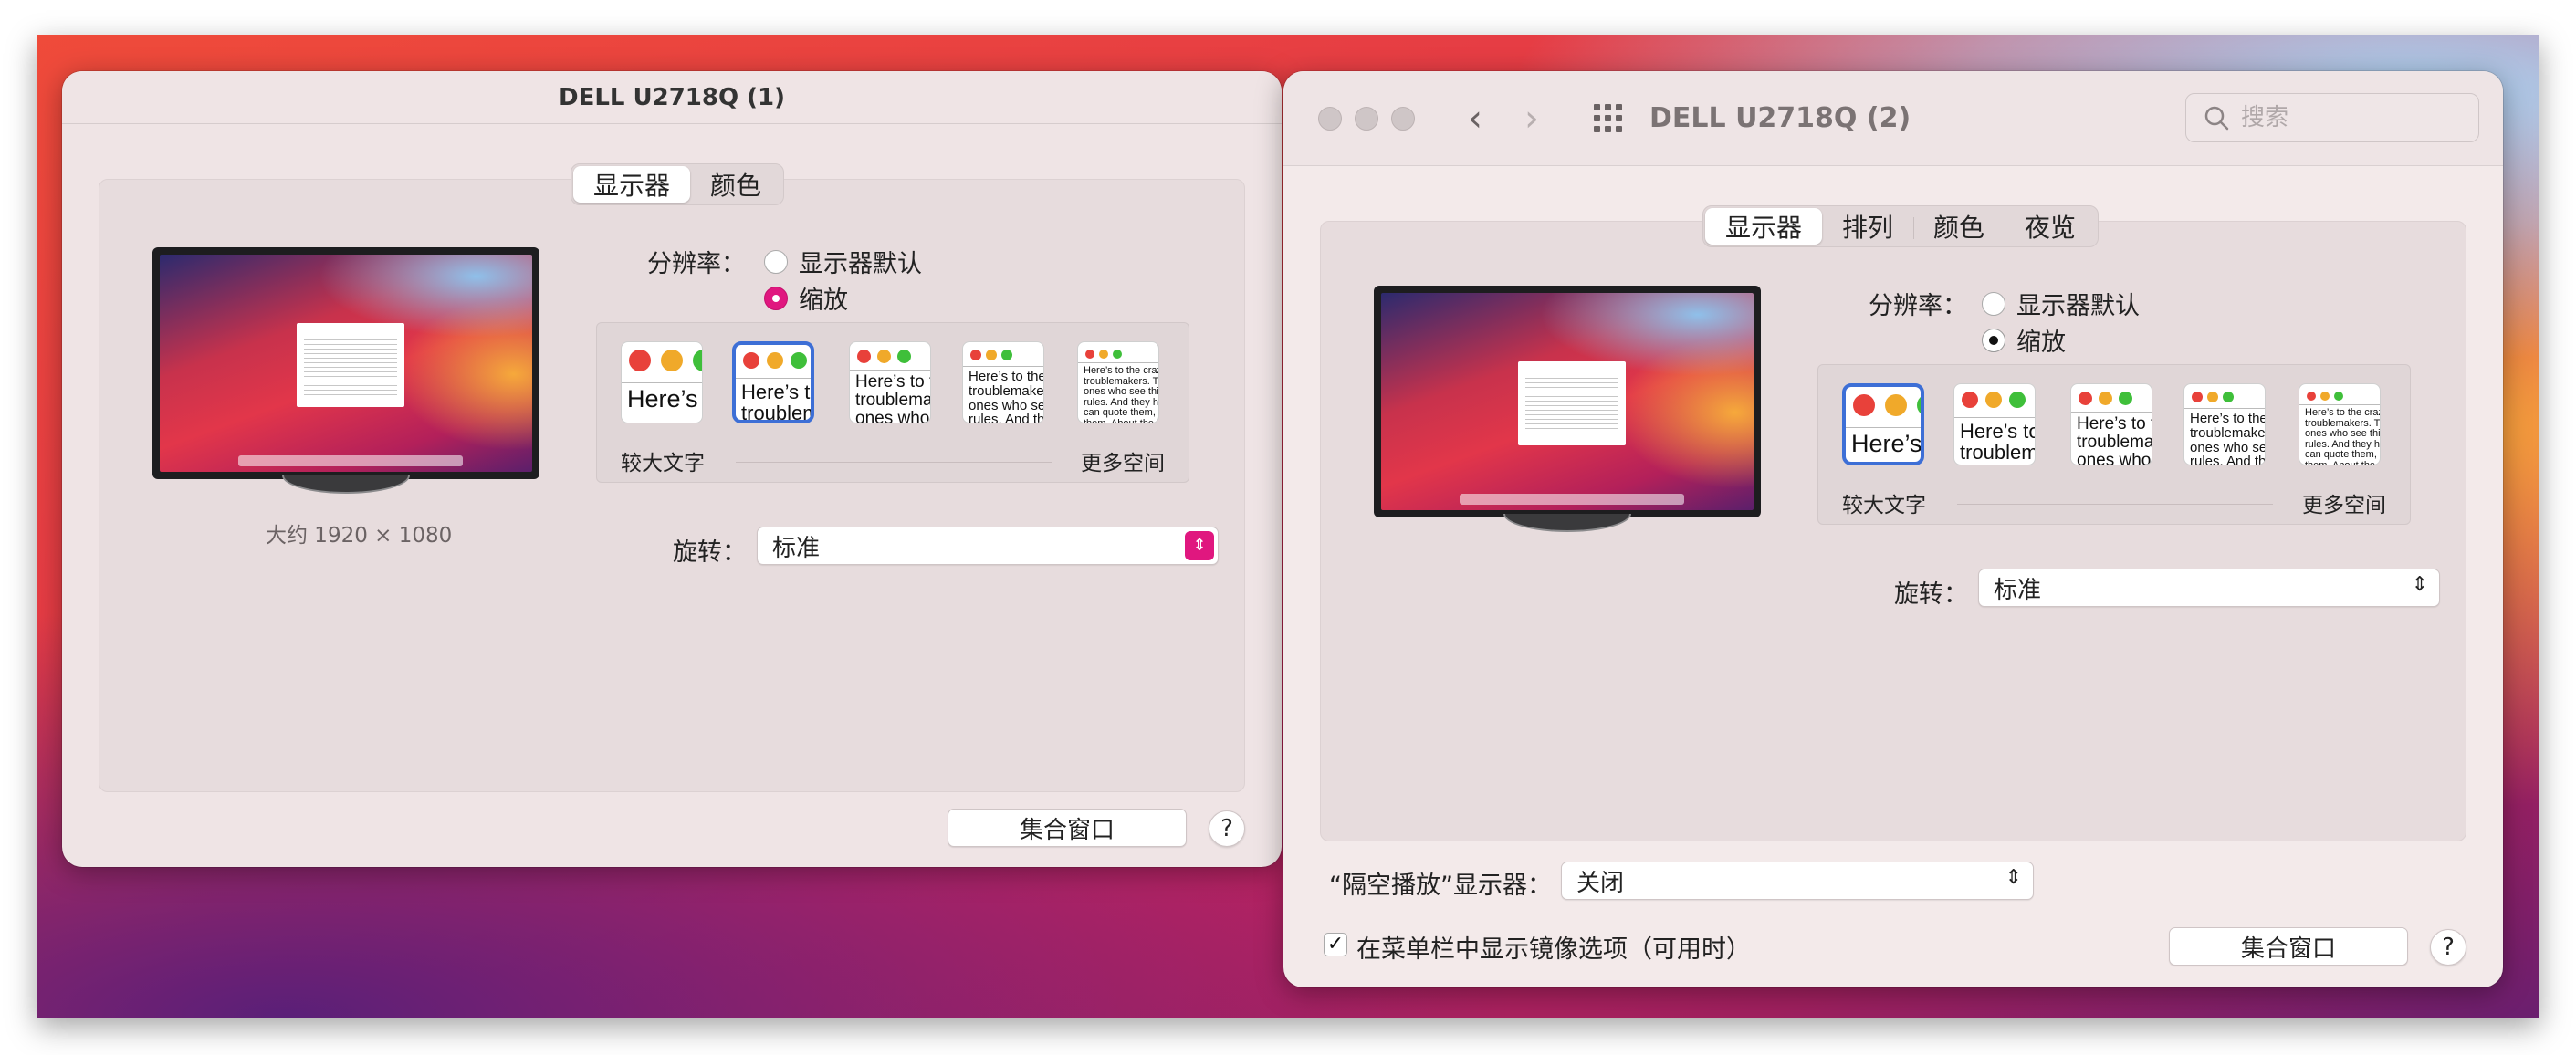 This screenshot has width=2576, height=1055. What do you see at coordinates (1330, 118) in the screenshot?
I see `close-button` at bounding box center [1330, 118].